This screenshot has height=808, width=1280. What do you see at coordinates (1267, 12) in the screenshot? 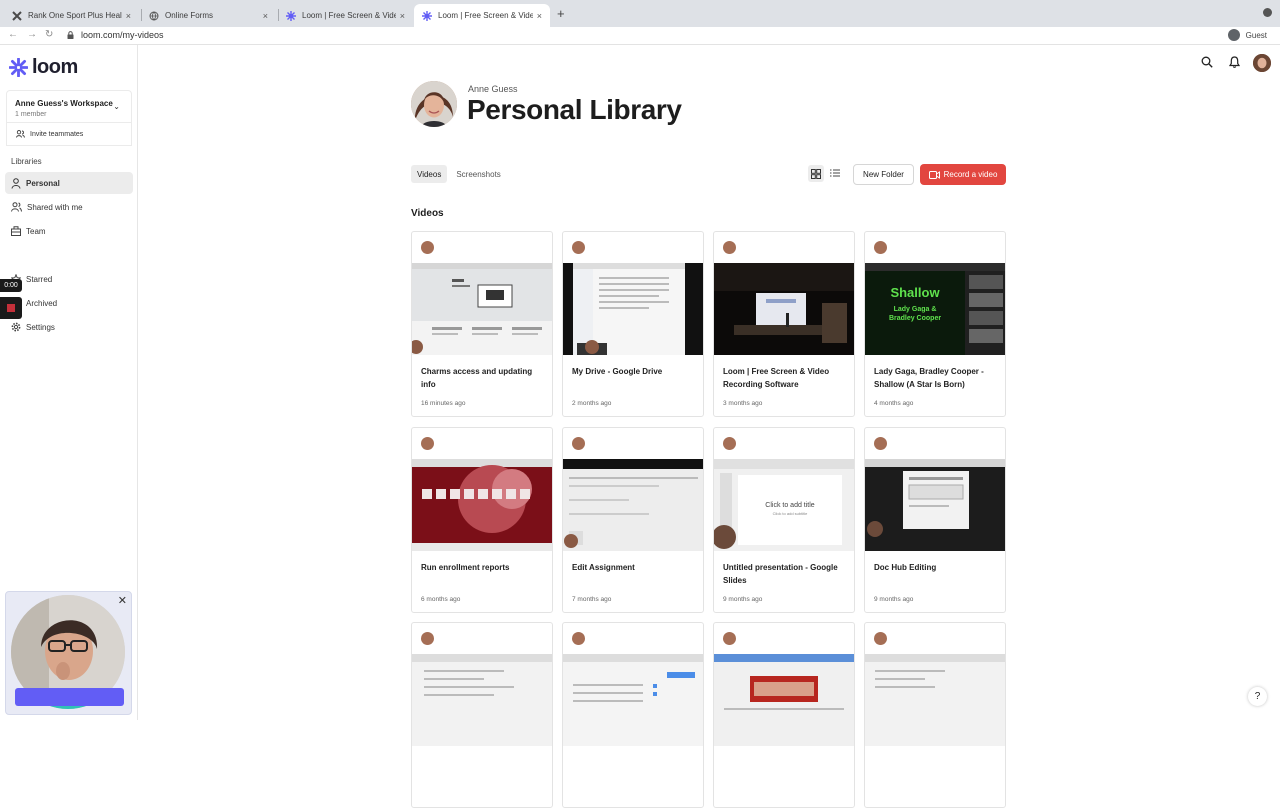
I see `tab-search-icon` at bounding box center [1267, 12].